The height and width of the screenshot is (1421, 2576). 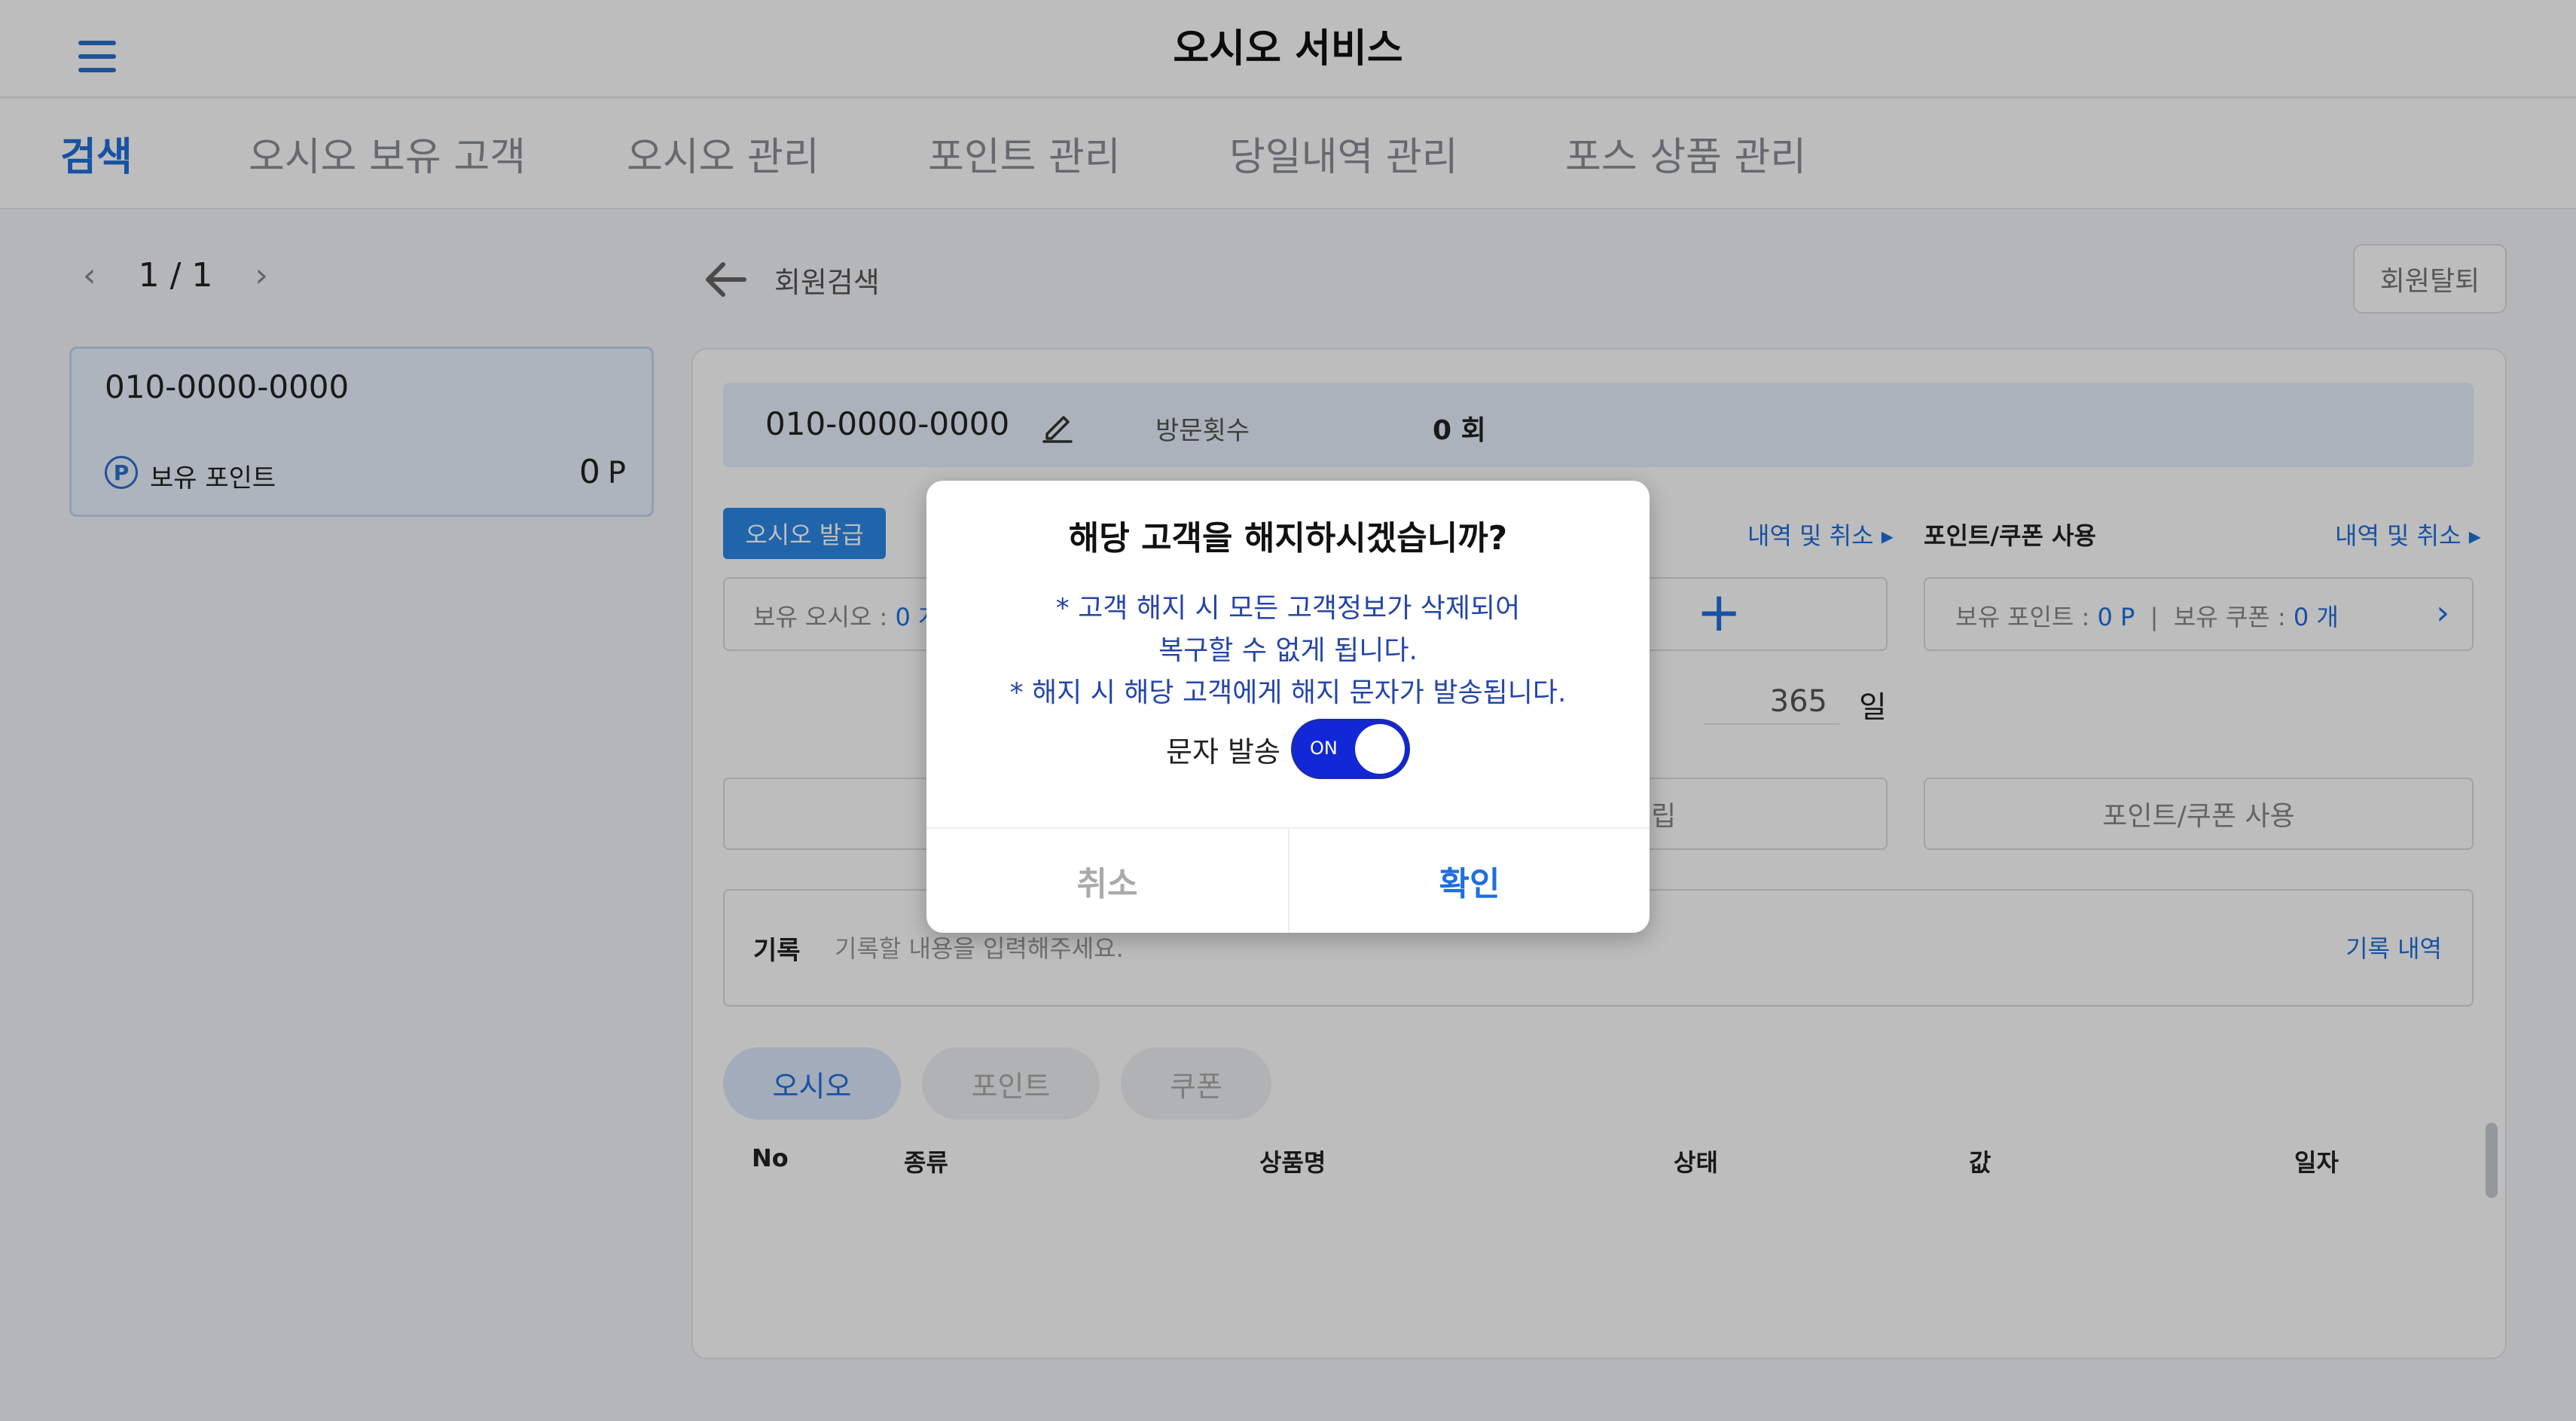 What do you see at coordinates (1470, 881) in the screenshot?
I see `confirm-button: 확인` at bounding box center [1470, 881].